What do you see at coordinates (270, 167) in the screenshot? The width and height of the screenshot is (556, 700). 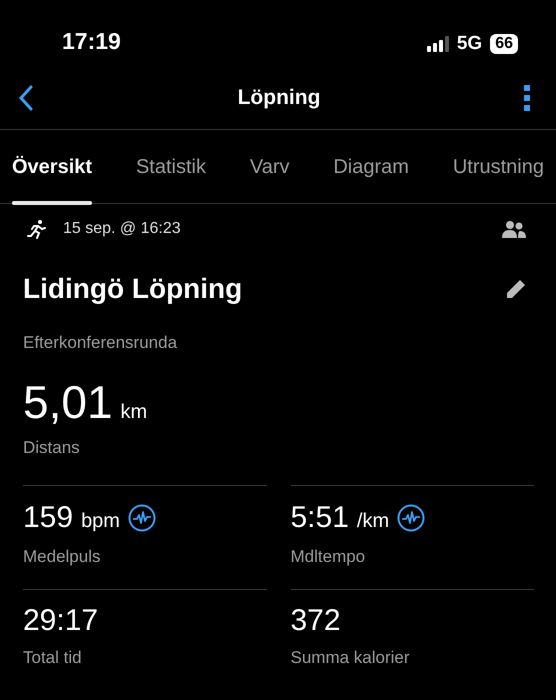 I see `tab: Varv` at bounding box center [270, 167].